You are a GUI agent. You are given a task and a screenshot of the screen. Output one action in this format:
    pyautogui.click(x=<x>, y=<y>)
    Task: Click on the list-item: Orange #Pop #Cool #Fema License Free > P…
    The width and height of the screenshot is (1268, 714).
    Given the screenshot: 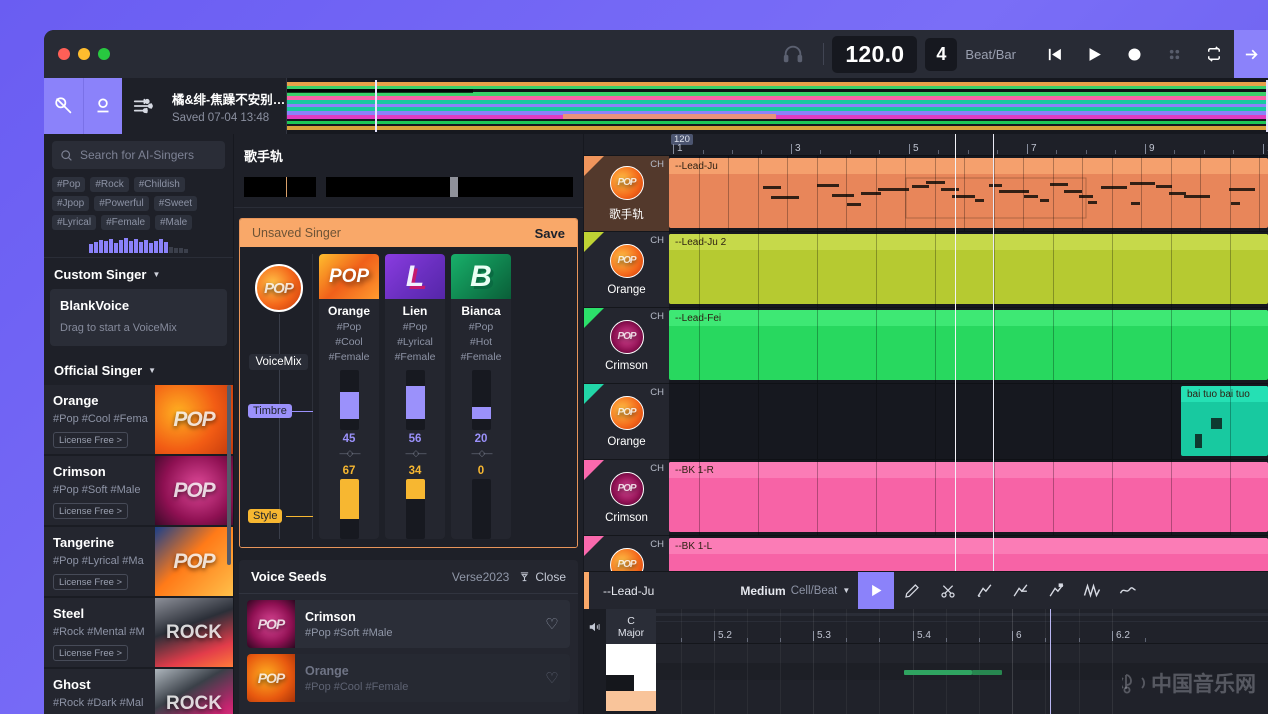 What is the action you would take?
    pyautogui.click(x=138, y=420)
    